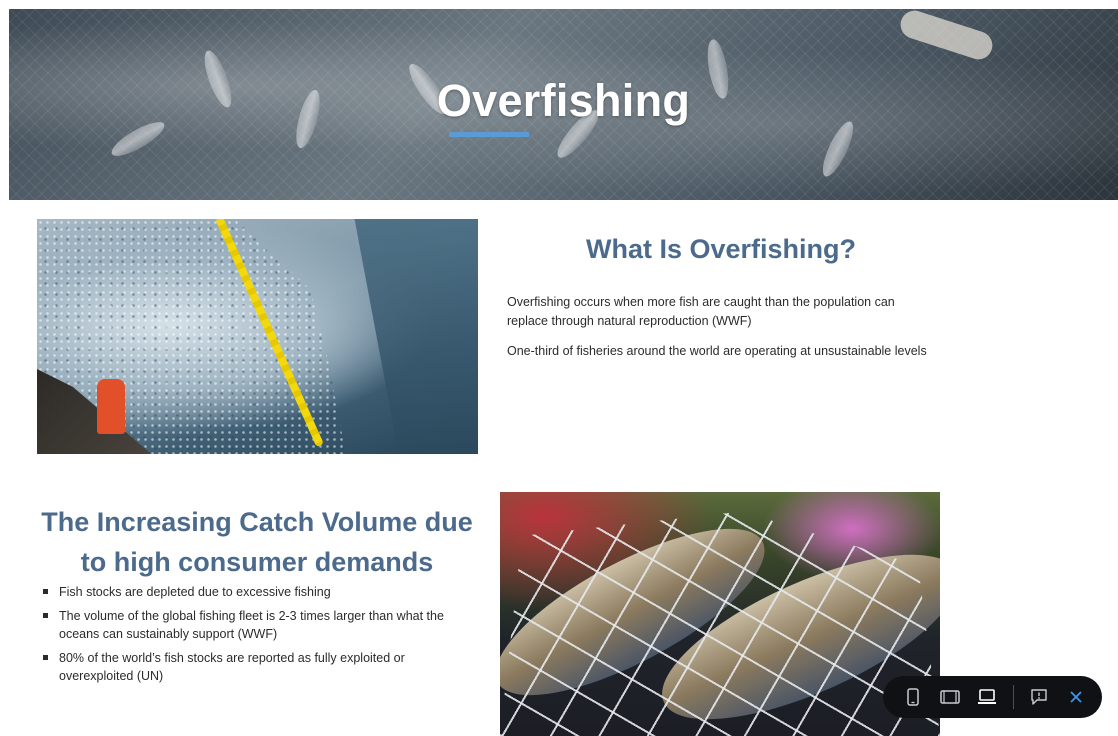  Describe the element at coordinates (1013, 697) in the screenshot. I see `toolbar-divider` at that location.